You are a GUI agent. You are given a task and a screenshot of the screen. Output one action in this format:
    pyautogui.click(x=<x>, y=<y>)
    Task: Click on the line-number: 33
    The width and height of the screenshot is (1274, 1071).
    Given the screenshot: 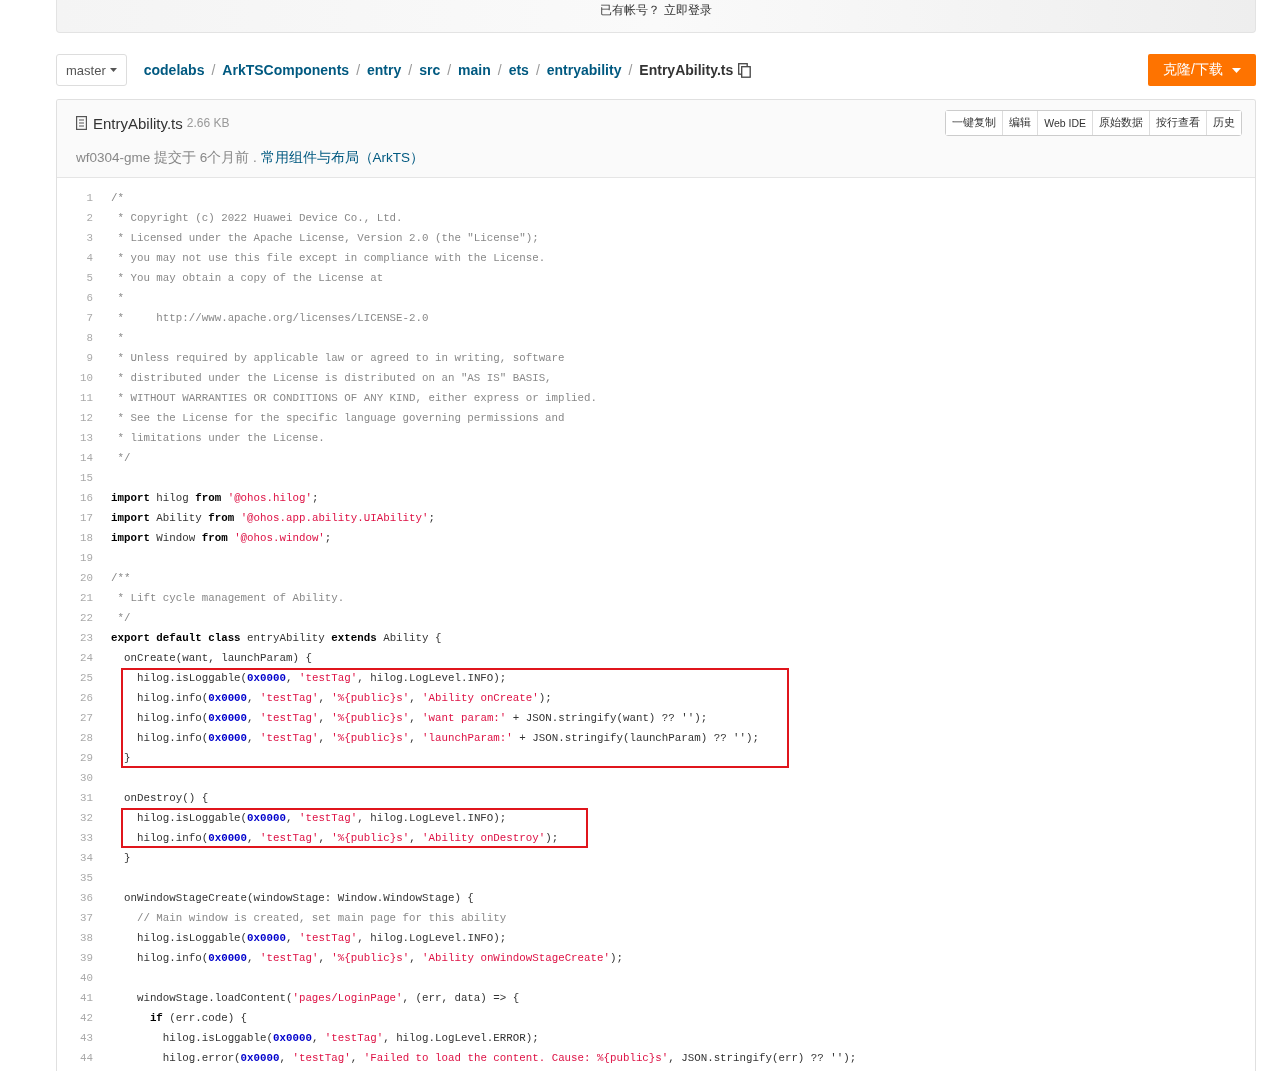 What is the action you would take?
    pyautogui.click(x=86, y=838)
    